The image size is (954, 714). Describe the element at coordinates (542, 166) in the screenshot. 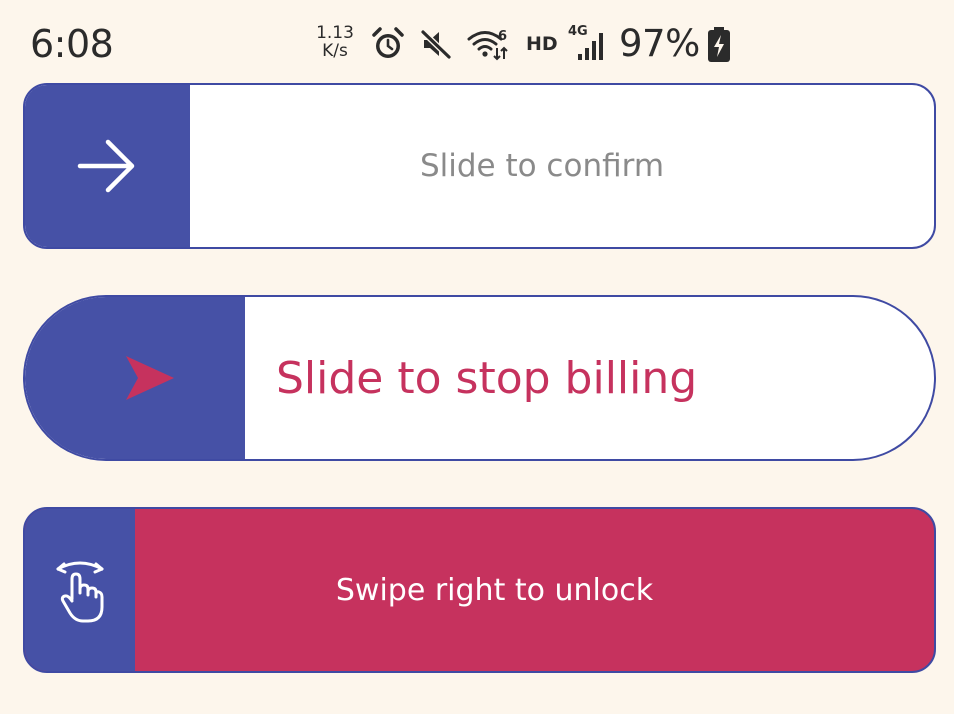

I see `slider-label: Slide to confirm` at that location.